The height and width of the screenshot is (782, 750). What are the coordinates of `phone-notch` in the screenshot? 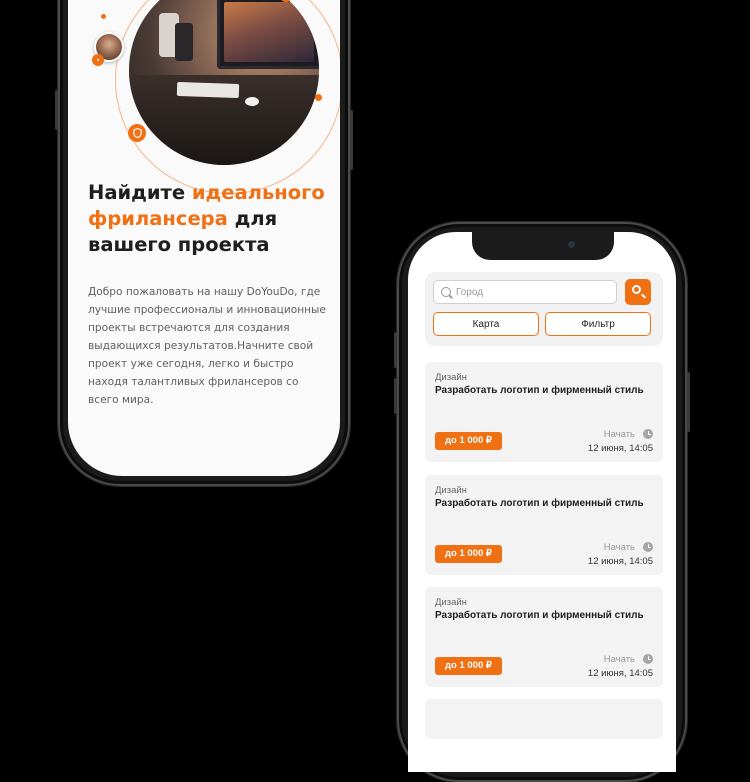 It's located at (543, 246).